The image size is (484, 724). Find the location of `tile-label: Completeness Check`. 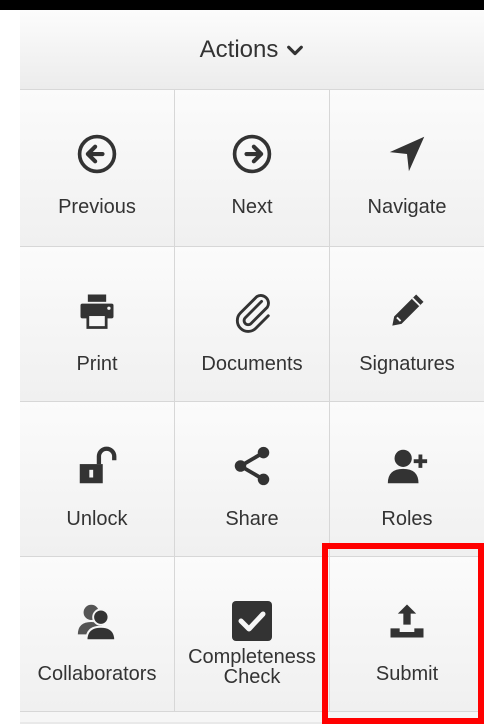

tile-label: Completeness Check is located at coordinates (252, 667).